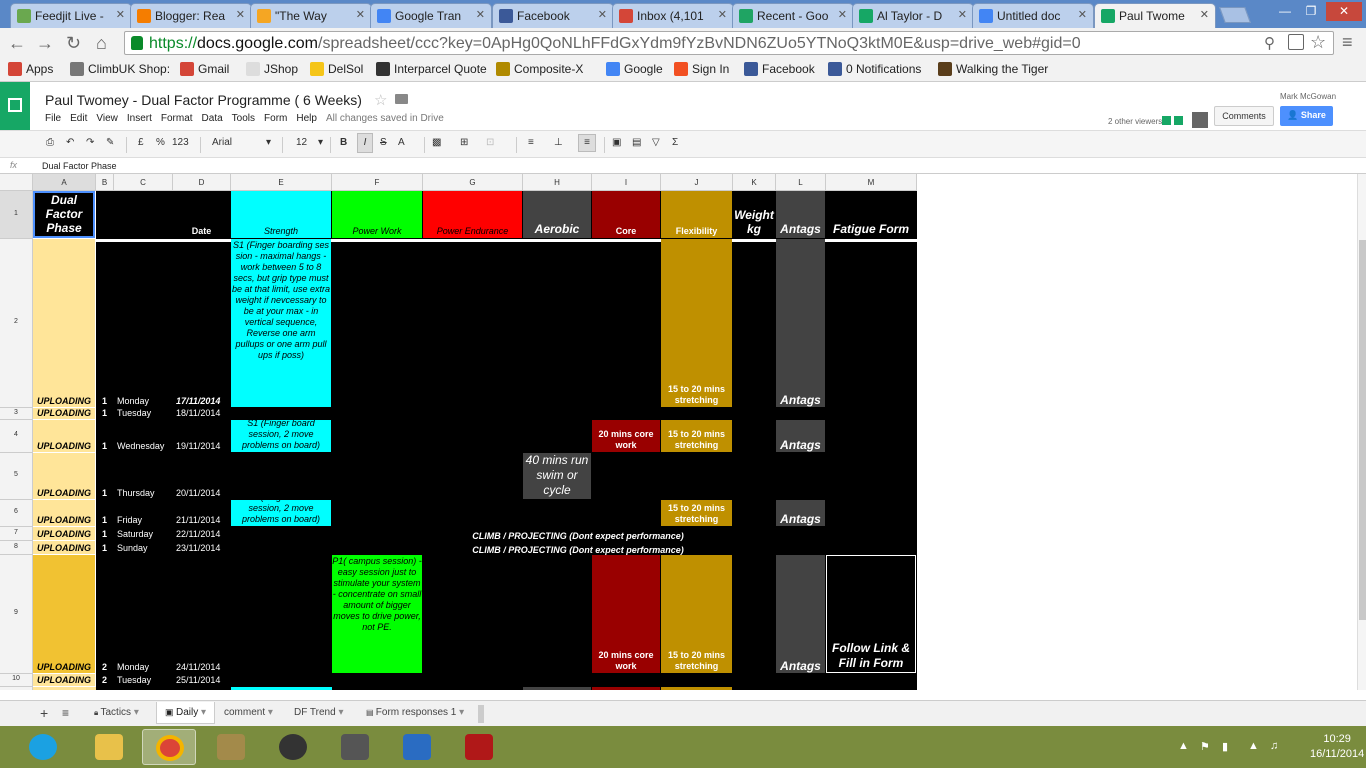 The width and height of the screenshot is (1366, 768). Describe the element at coordinates (16, 513) in the screenshot. I see `row-header: 6` at that location.